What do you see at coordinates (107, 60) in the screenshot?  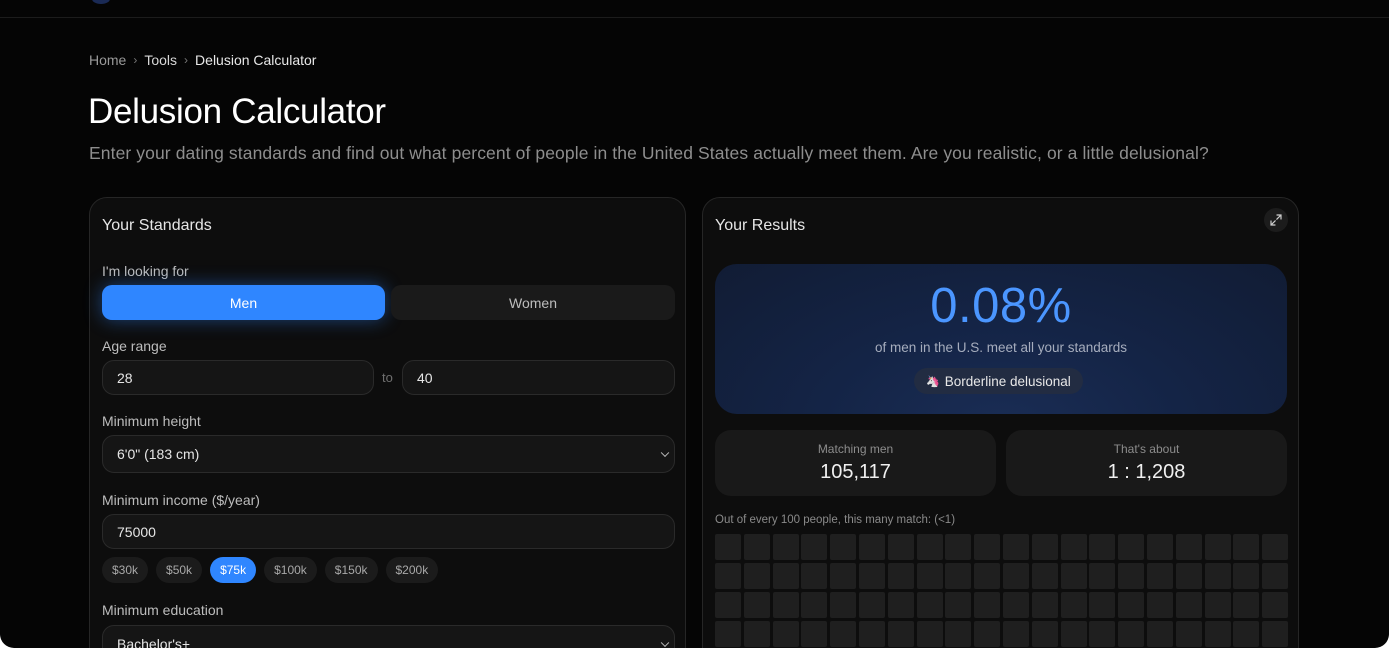 I see `breadcrumb-home: Home` at bounding box center [107, 60].